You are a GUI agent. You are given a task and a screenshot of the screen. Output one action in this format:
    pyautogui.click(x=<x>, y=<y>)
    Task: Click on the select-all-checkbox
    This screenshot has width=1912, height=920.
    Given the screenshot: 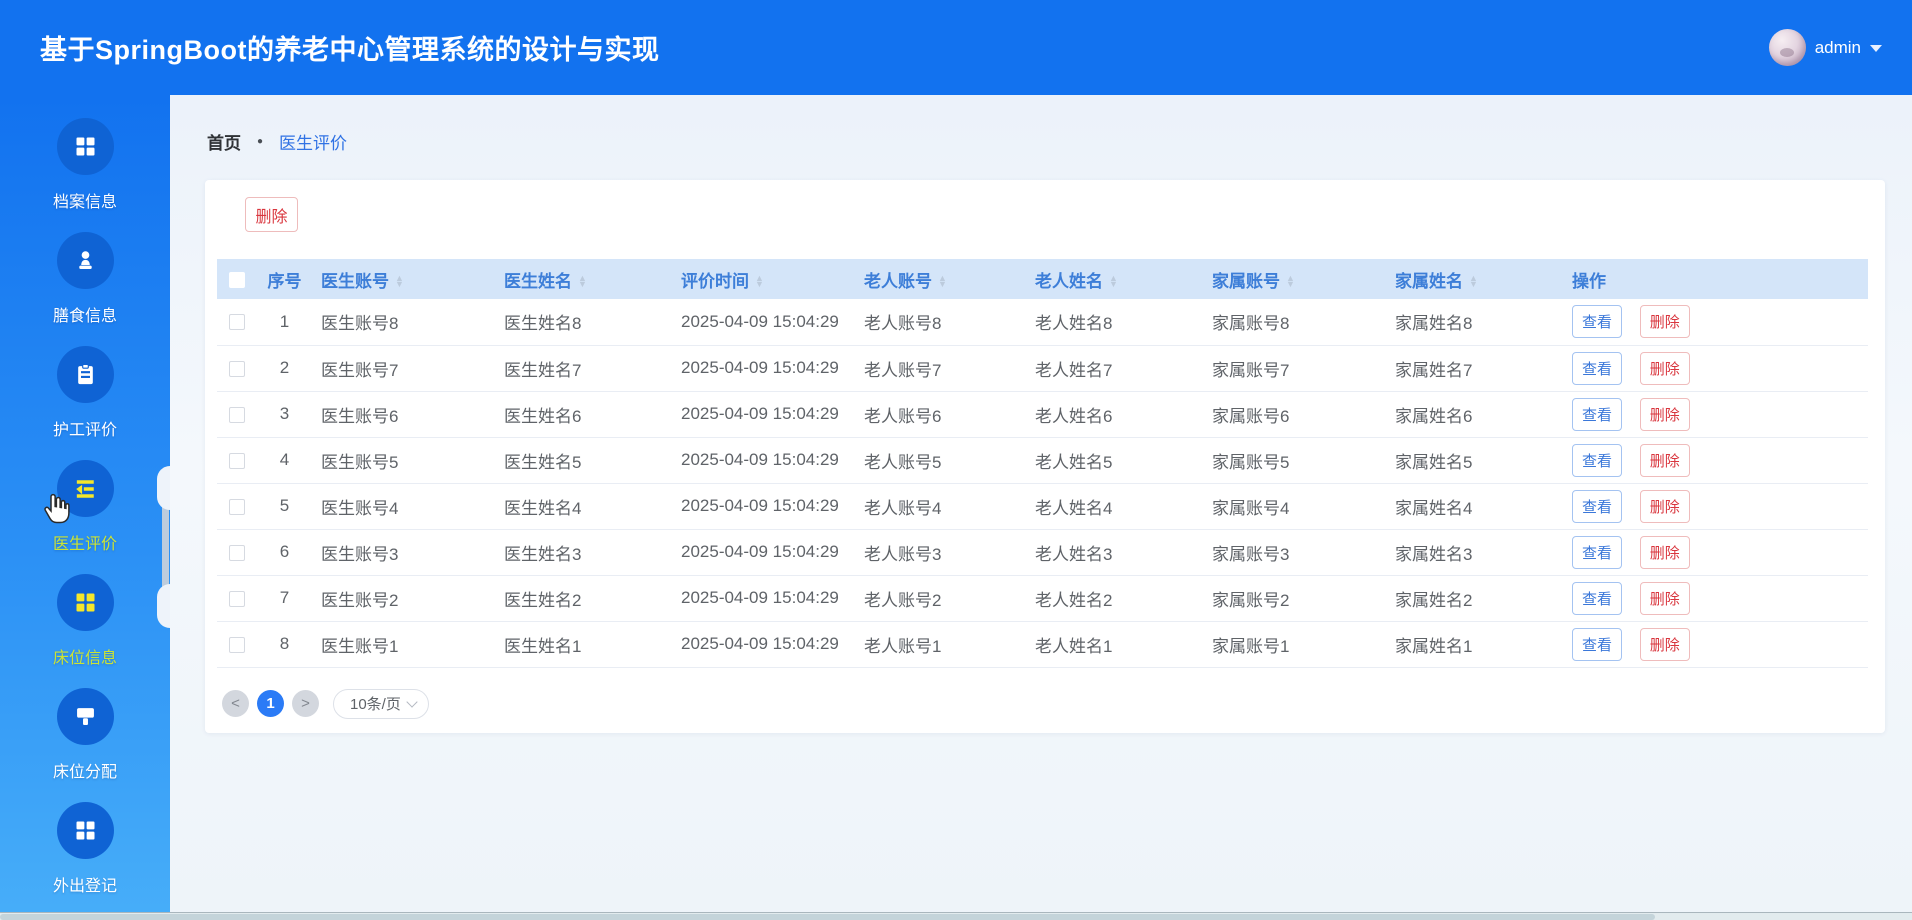 What is the action you would take?
    pyautogui.click(x=237, y=279)
    